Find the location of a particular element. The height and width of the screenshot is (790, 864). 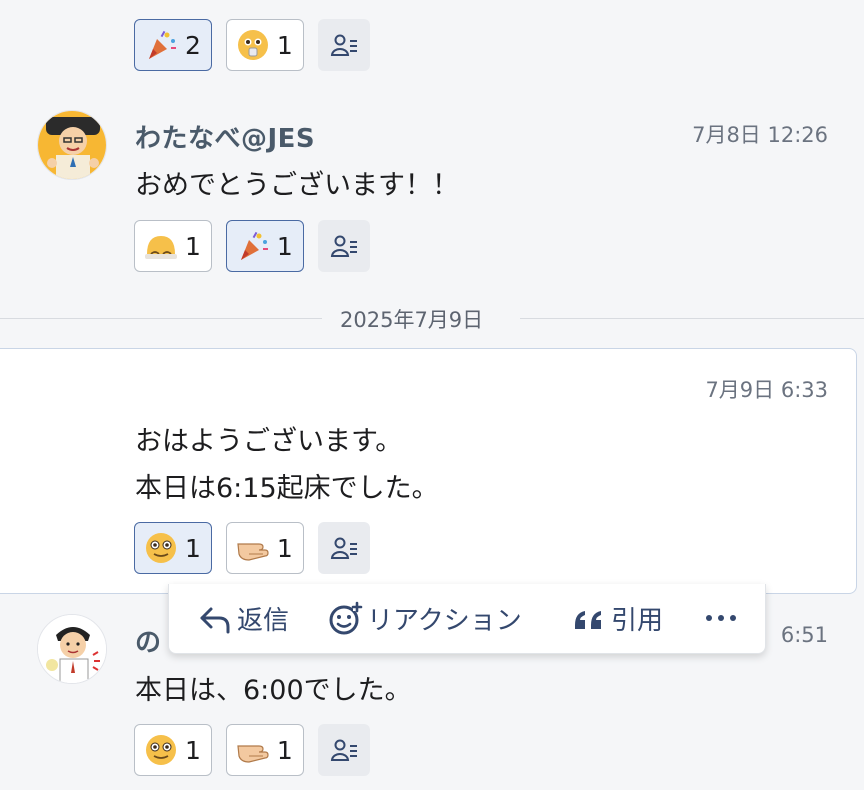

more-horizontal-icon is located at coordinates (721, 618).